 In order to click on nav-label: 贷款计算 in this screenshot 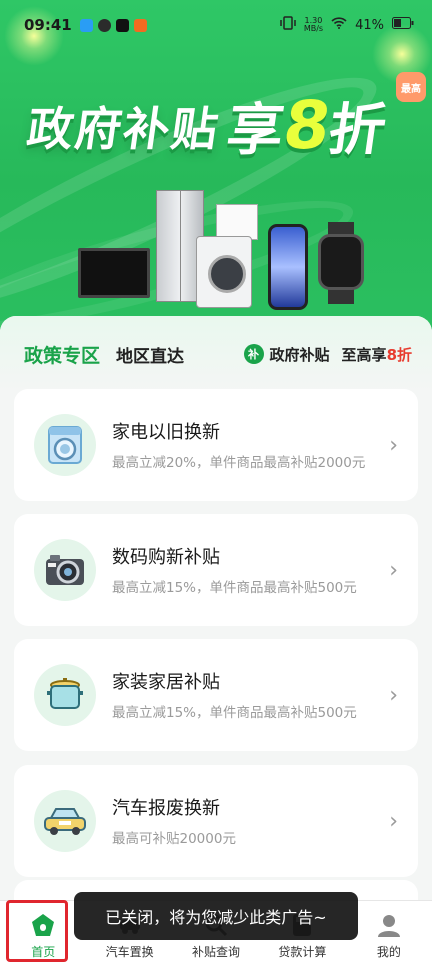, I will do `click(302, 952)`.